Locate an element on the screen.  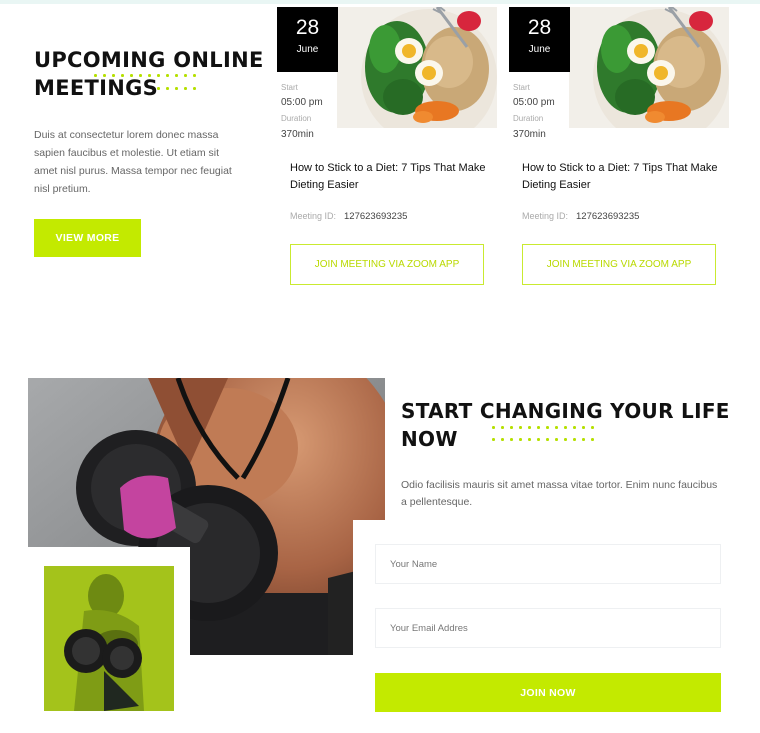
signup-title: START CHANGING YOUR LIFE NOW is located at coordinates (565, 425).